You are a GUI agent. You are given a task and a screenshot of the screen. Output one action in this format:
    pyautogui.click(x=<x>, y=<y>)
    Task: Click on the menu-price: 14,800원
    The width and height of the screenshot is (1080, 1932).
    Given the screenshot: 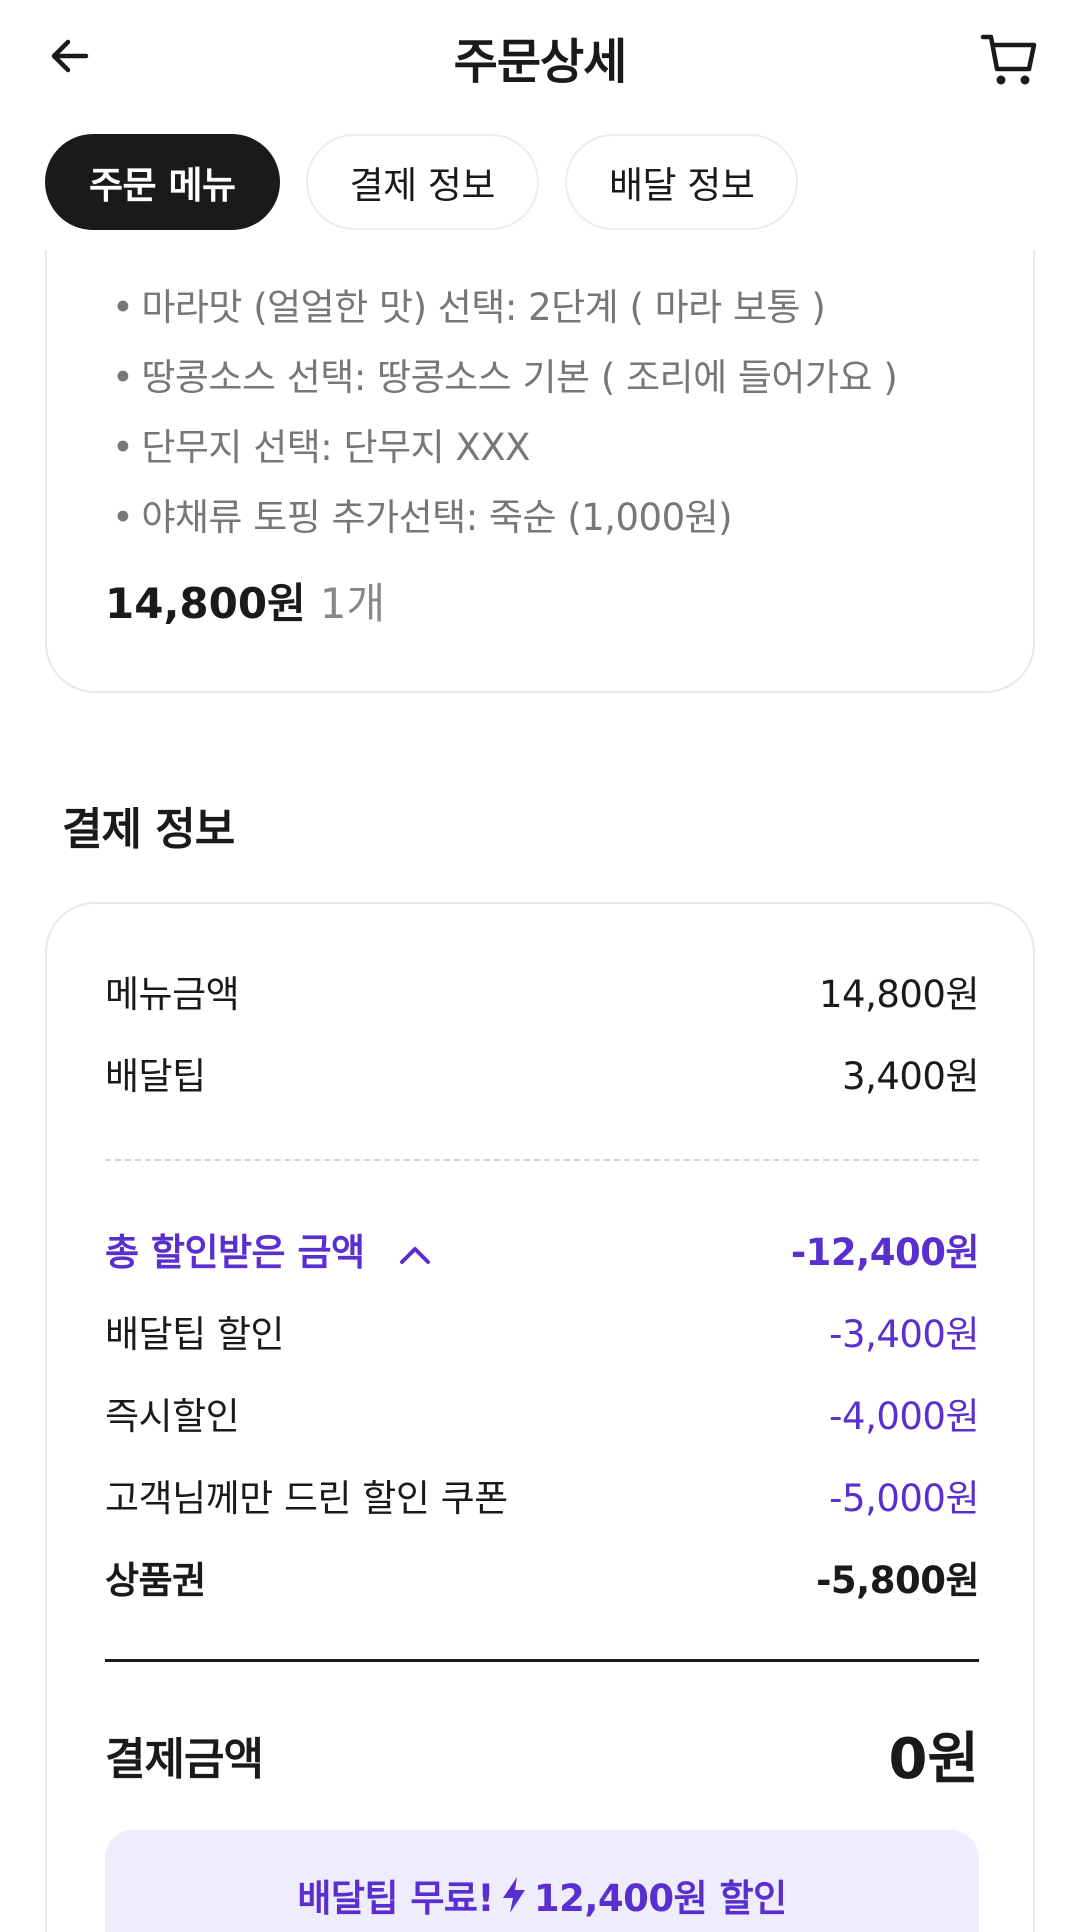 What is the action you would take?
    pyautogui.click(x=205, y=603)
    